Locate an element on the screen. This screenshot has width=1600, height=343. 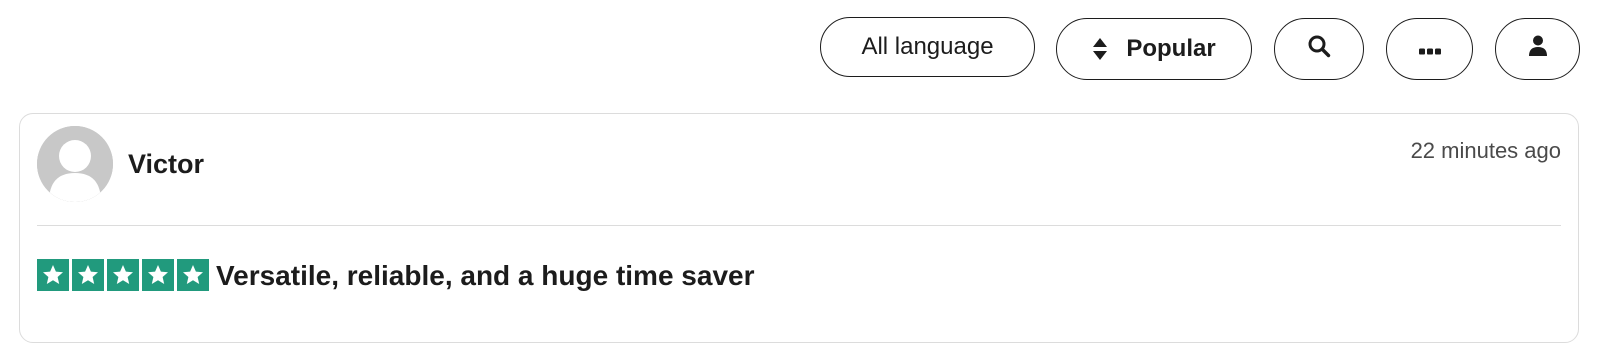
avatar is located at coordinates (75, 164).